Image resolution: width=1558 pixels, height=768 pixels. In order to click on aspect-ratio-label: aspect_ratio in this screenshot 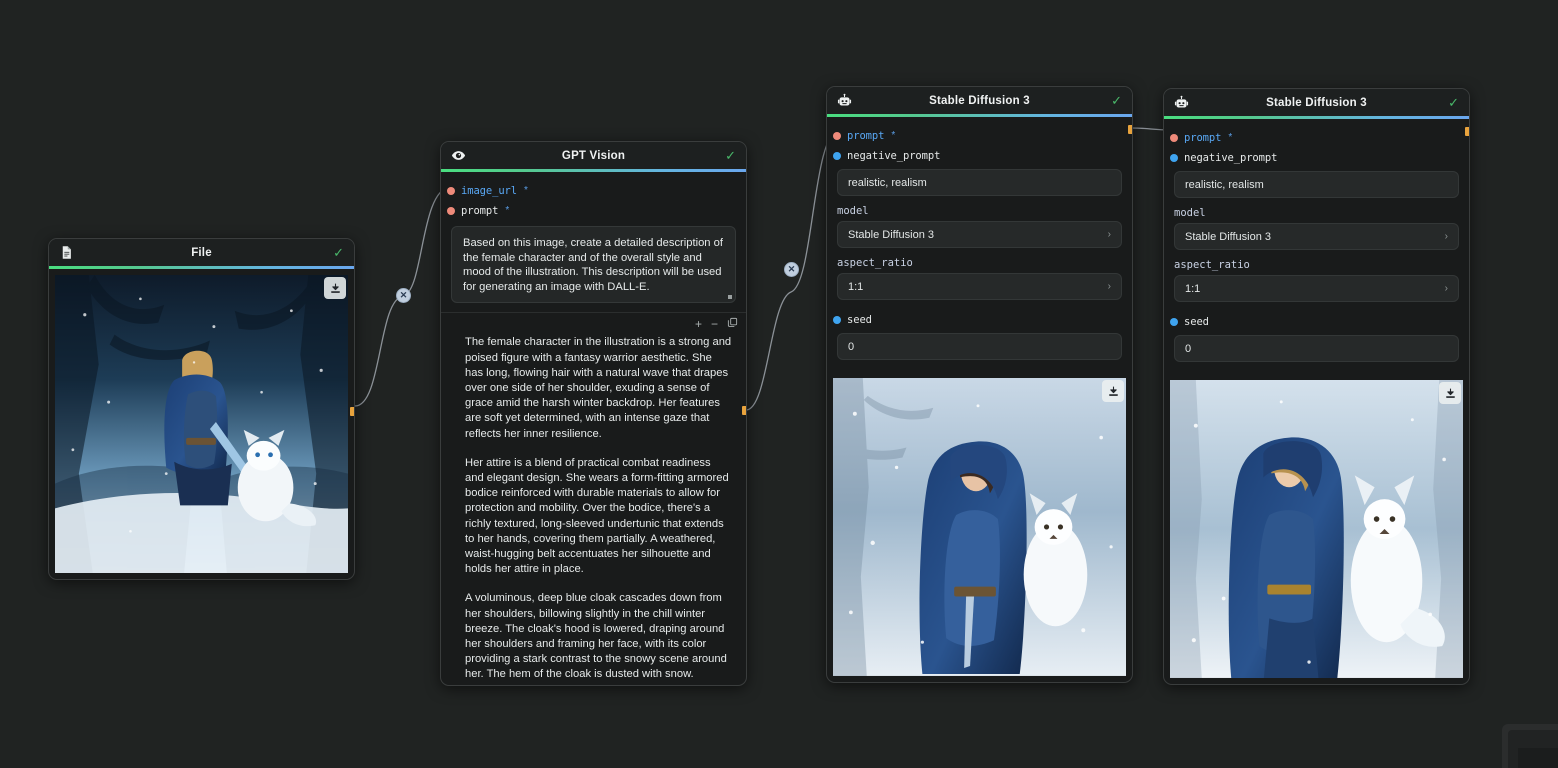, I will do `click(1212, 265)`.